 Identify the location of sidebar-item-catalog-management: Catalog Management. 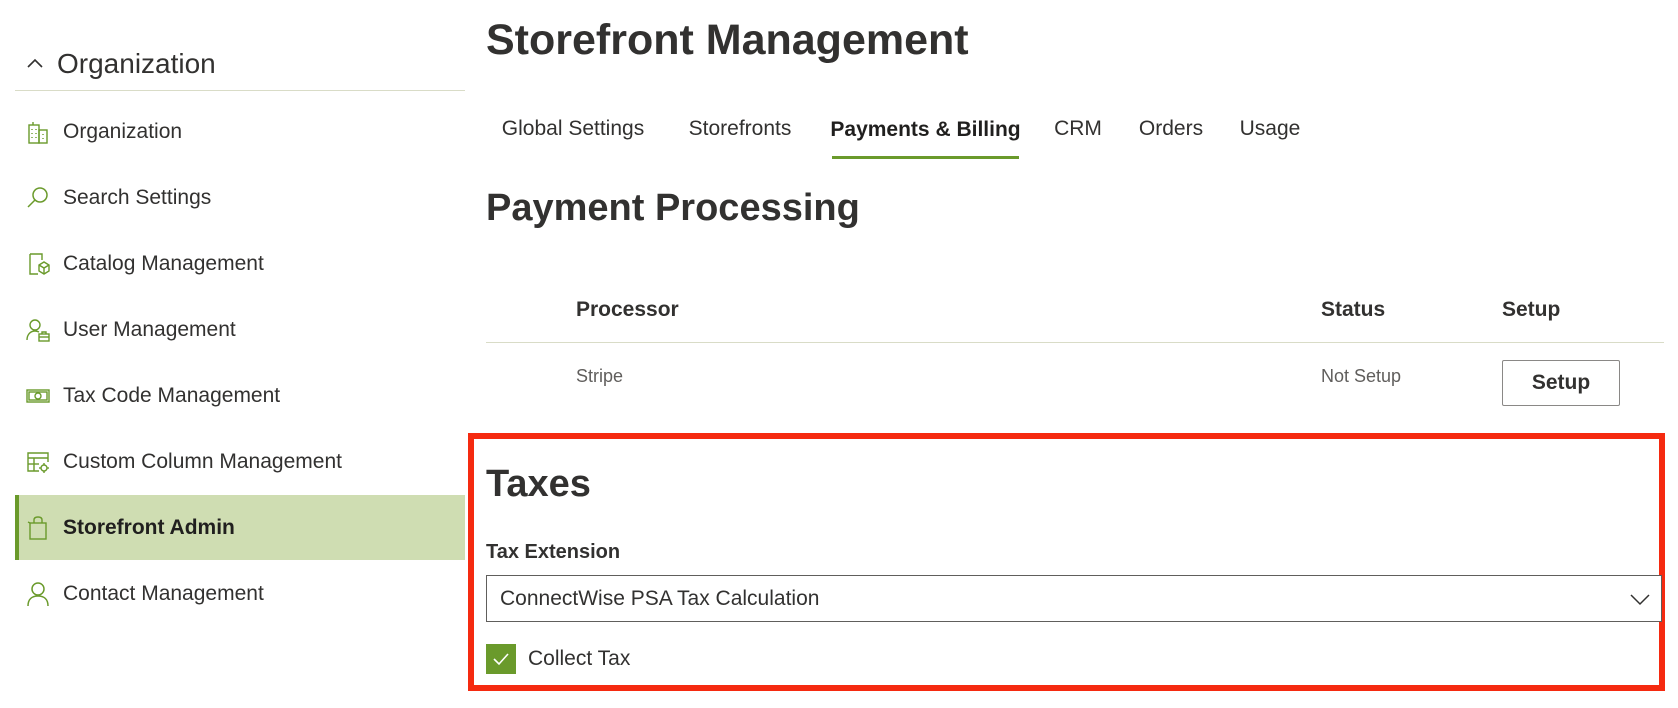
(240, 264).